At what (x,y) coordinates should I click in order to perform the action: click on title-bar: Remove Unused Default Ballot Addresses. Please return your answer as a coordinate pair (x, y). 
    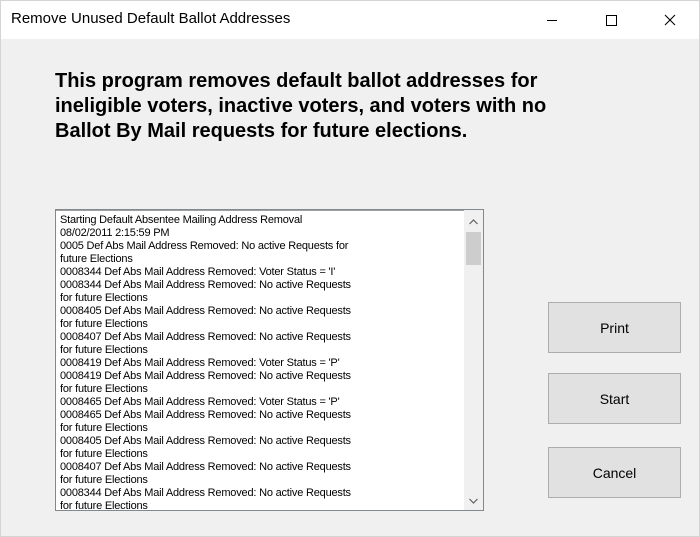
    Looking at the image, I should click on (350, 20).